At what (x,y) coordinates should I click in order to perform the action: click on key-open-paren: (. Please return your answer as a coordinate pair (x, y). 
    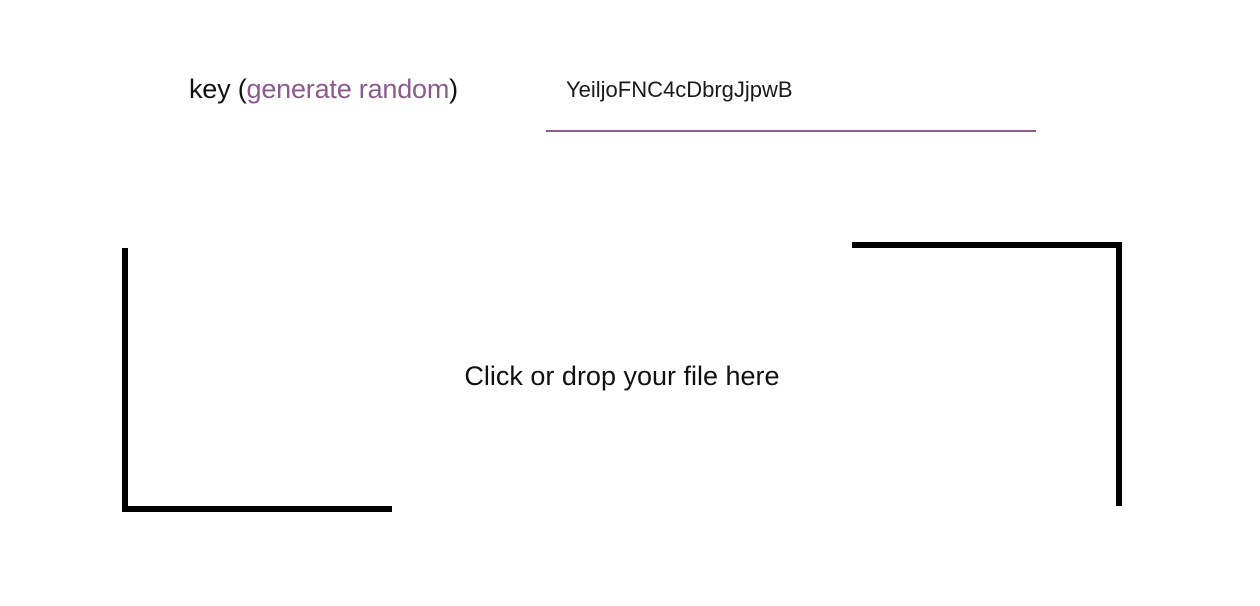
    Looking at the image, I should click on (238, 89).